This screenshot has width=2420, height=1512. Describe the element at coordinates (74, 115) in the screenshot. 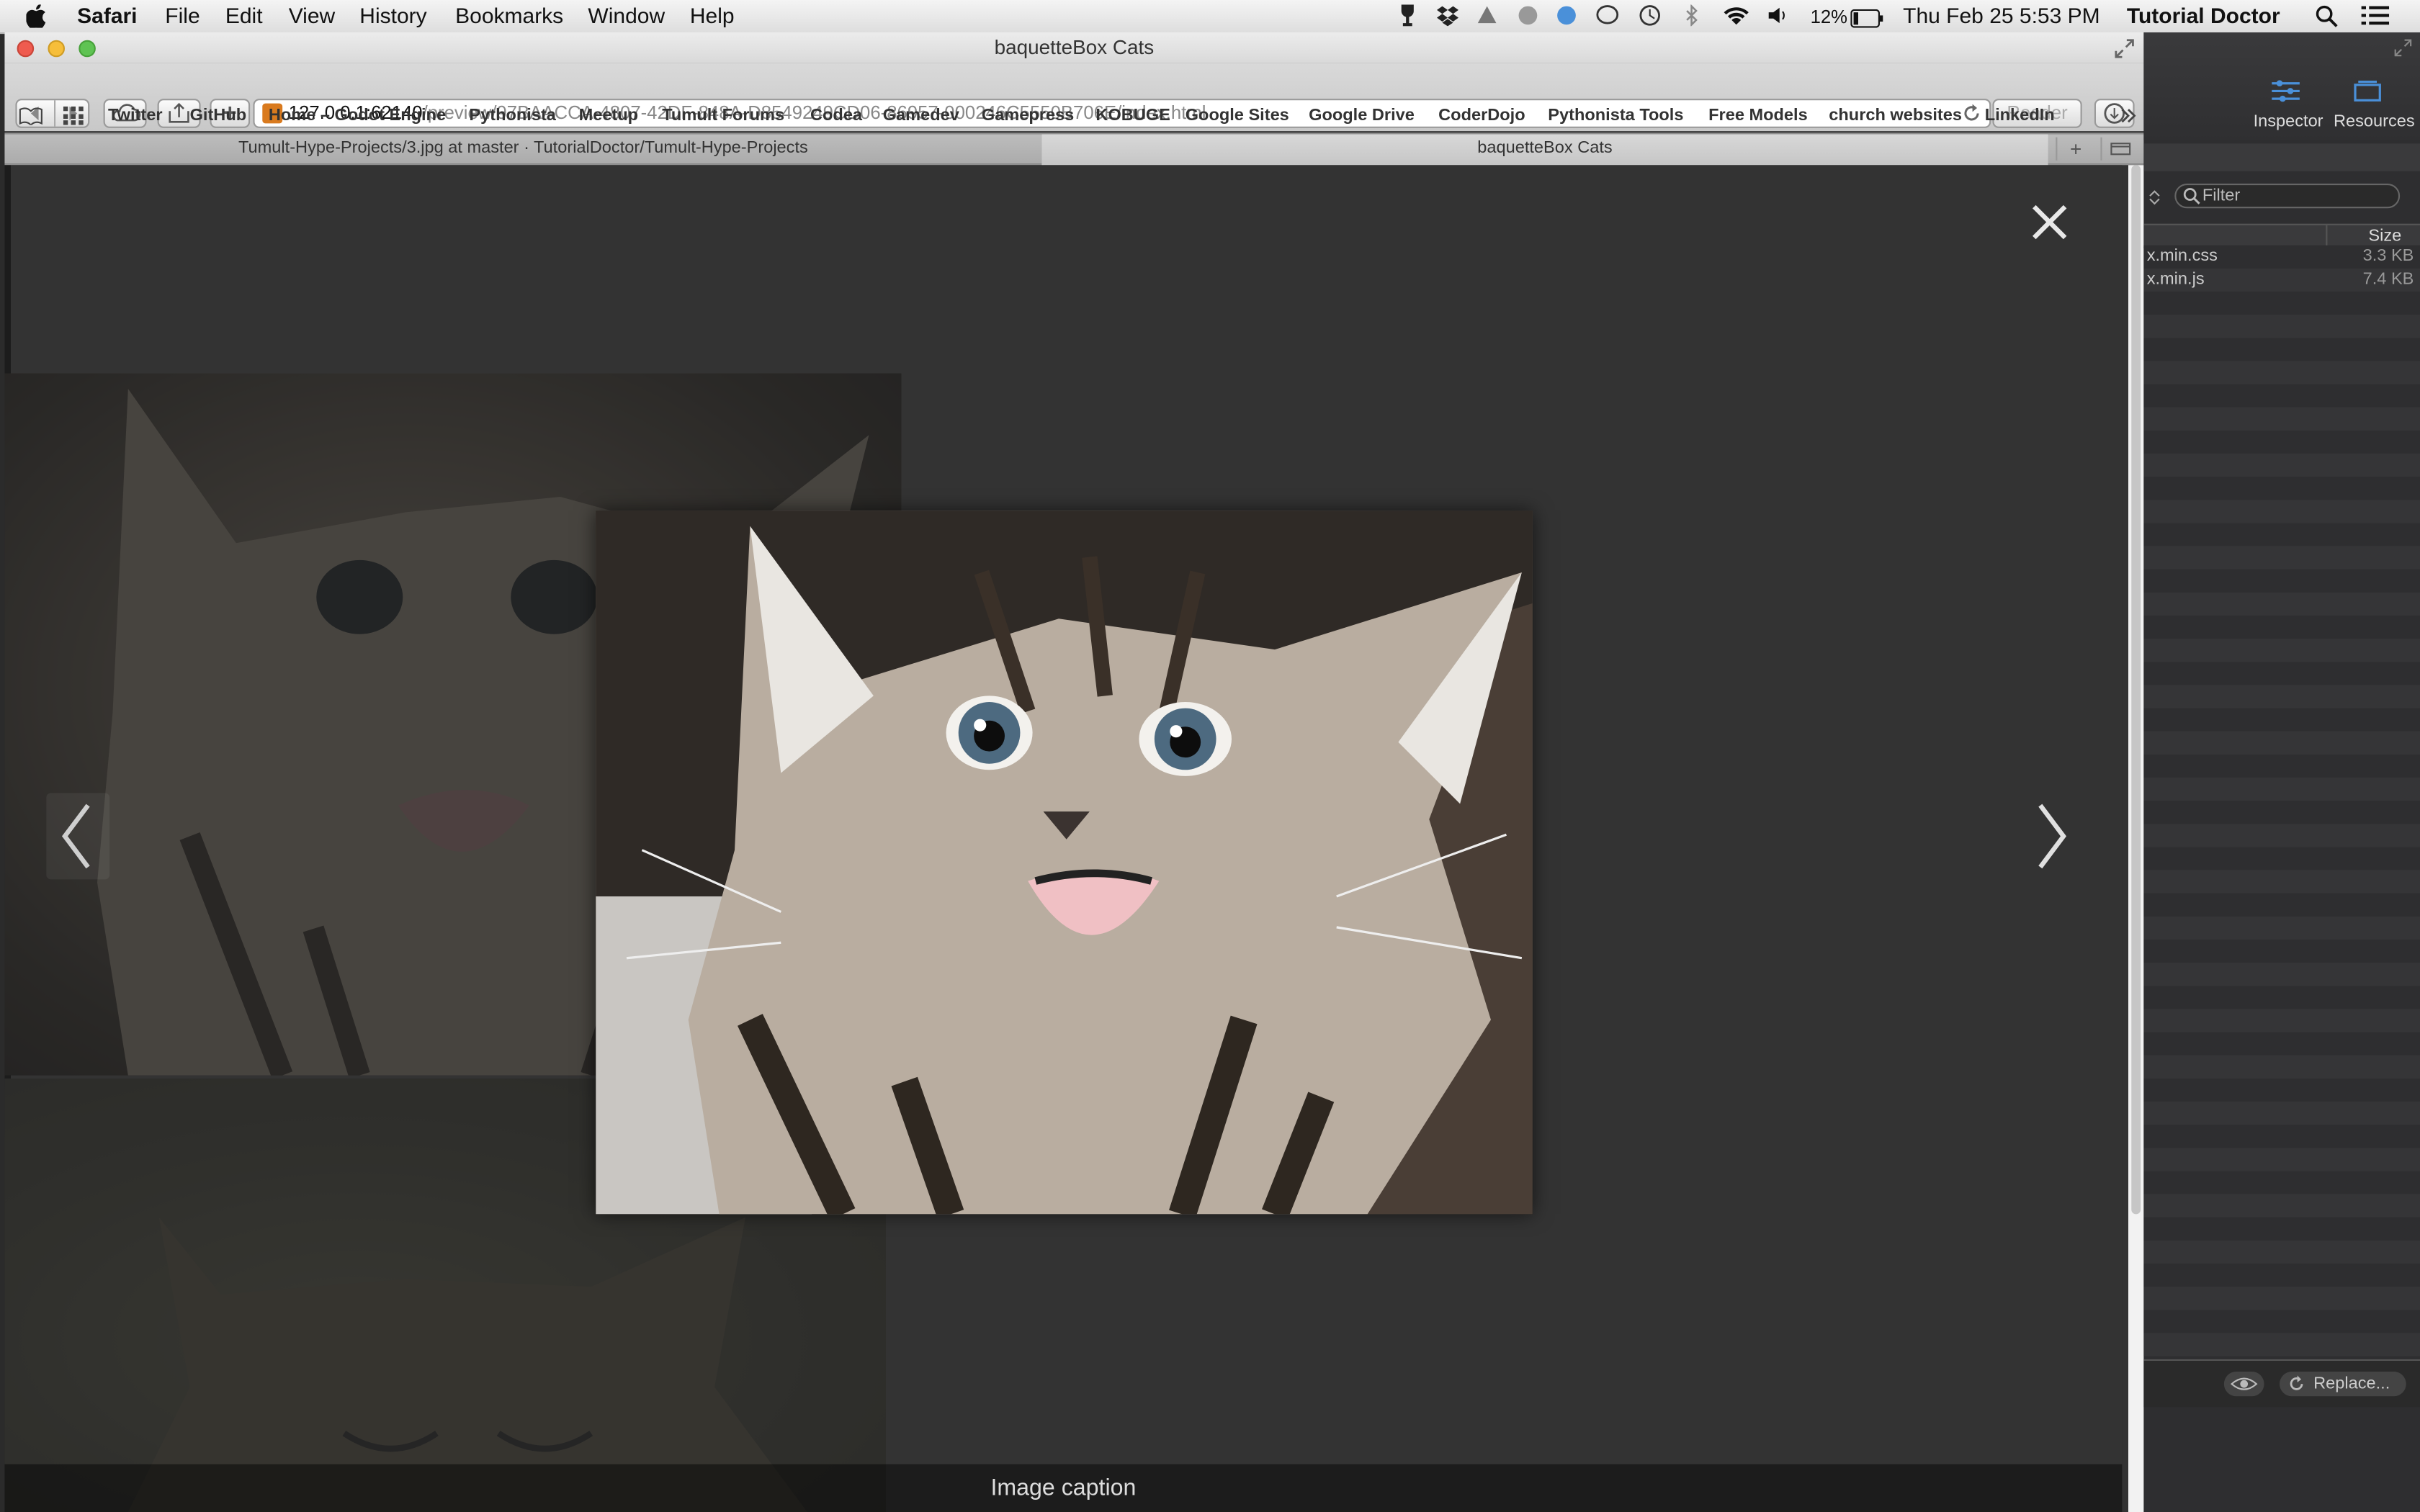

I see `top-sites-icon` at that location.